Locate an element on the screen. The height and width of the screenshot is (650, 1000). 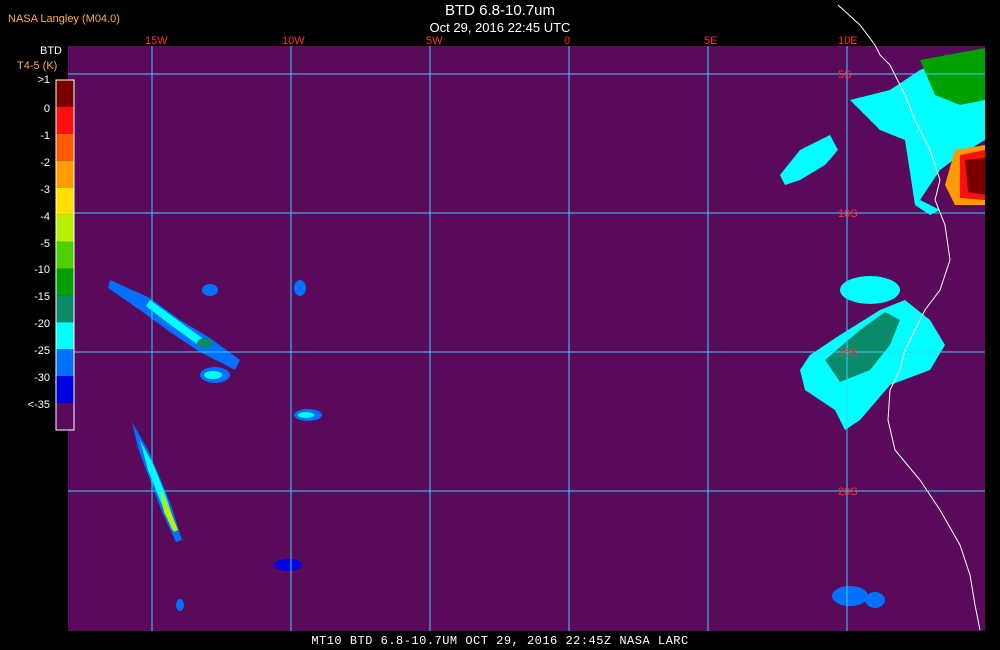
map-title: BTD 6.8-10.7um is located at coordinates (500, 10).